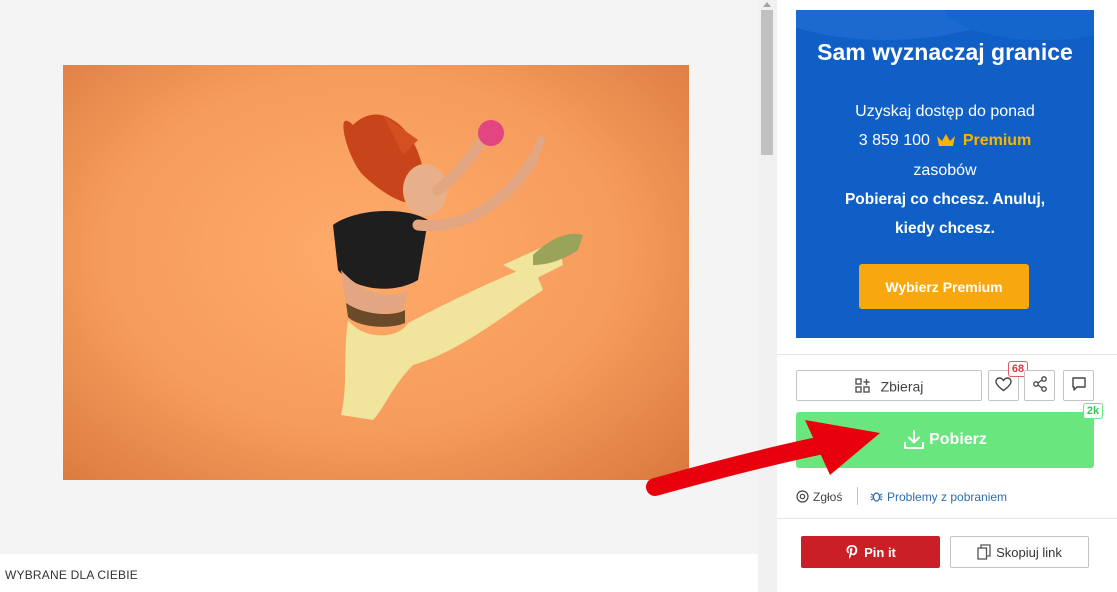 This screenshot has width=1117, height=592. Describe the element at coordinates (767, 4) in the screenshot. I see `scroll-up-arrow-icon` at that location.